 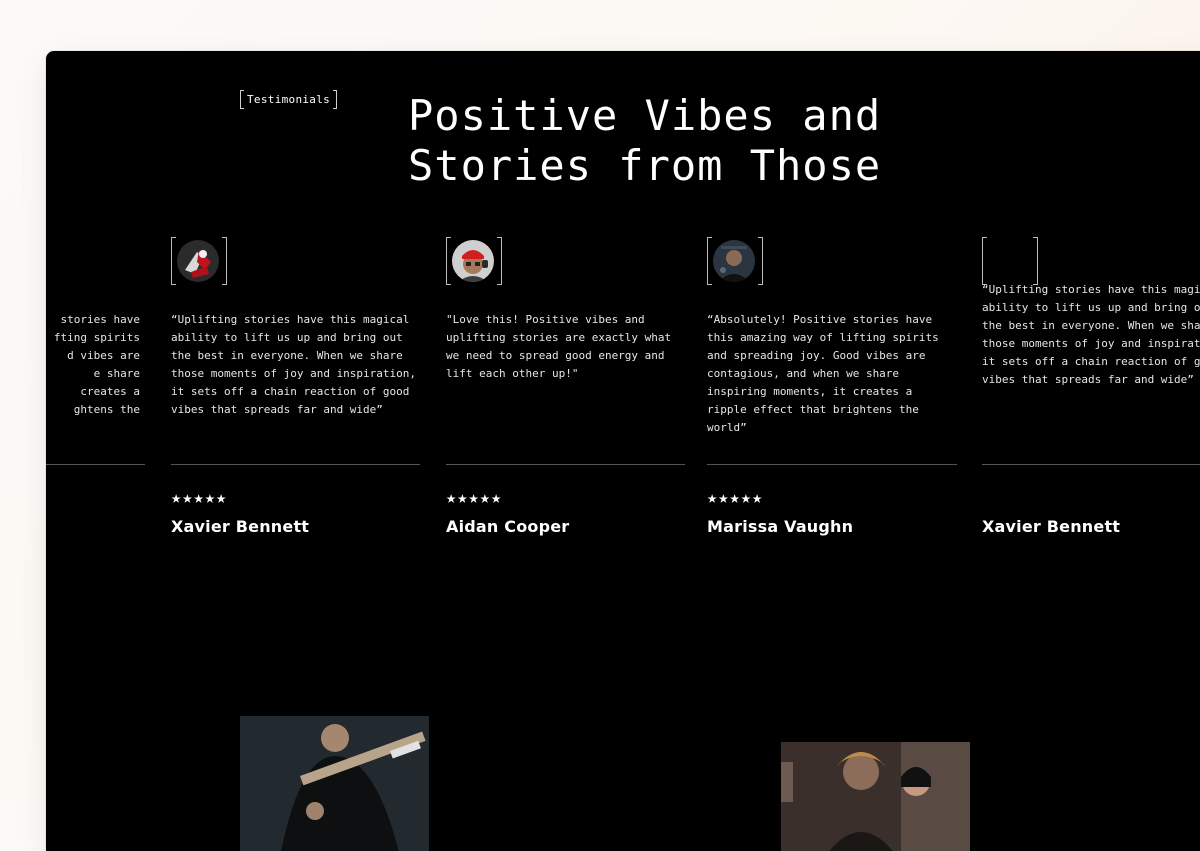 I want to click on section-tag-label: Testimonials, so click(x=289, y=99).